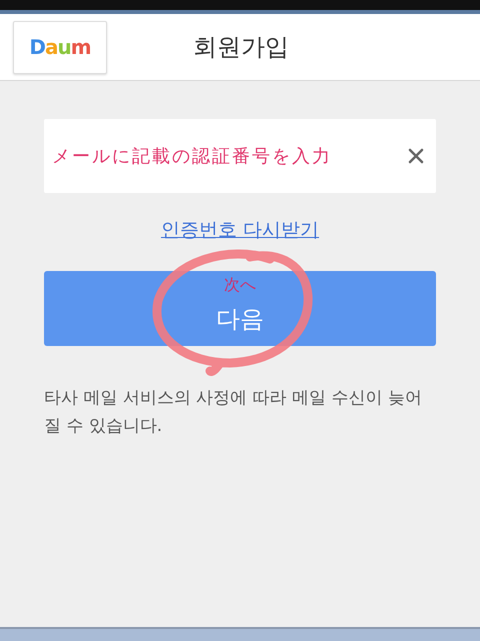  I want to click on annotation-text: 次へ, so click(240, 285).